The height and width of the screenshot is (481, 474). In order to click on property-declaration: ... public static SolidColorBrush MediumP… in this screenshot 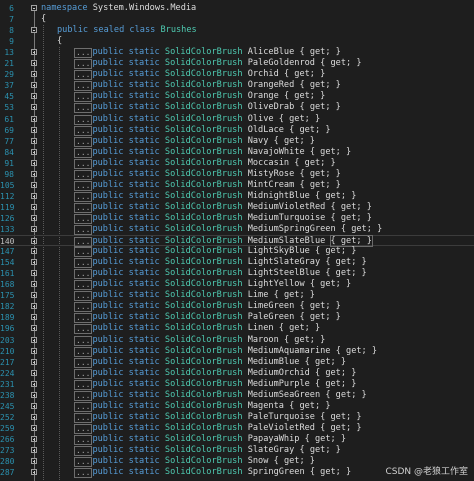, I will do `click(215, 384)`.